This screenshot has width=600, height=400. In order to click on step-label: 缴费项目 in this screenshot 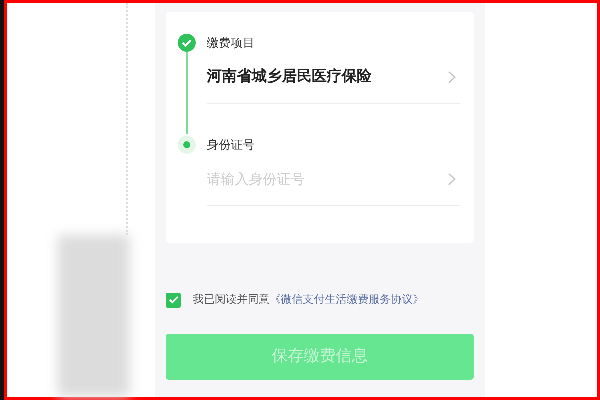, I will do `click(231, 43)`.